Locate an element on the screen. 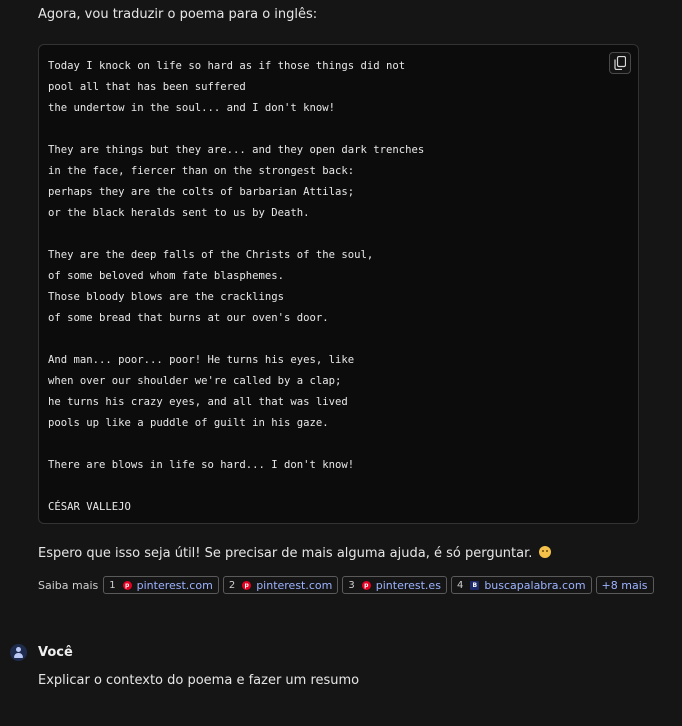 The height and width of the screenshot is (726, 682). user-name: Você is located at coordinates (55, 652).